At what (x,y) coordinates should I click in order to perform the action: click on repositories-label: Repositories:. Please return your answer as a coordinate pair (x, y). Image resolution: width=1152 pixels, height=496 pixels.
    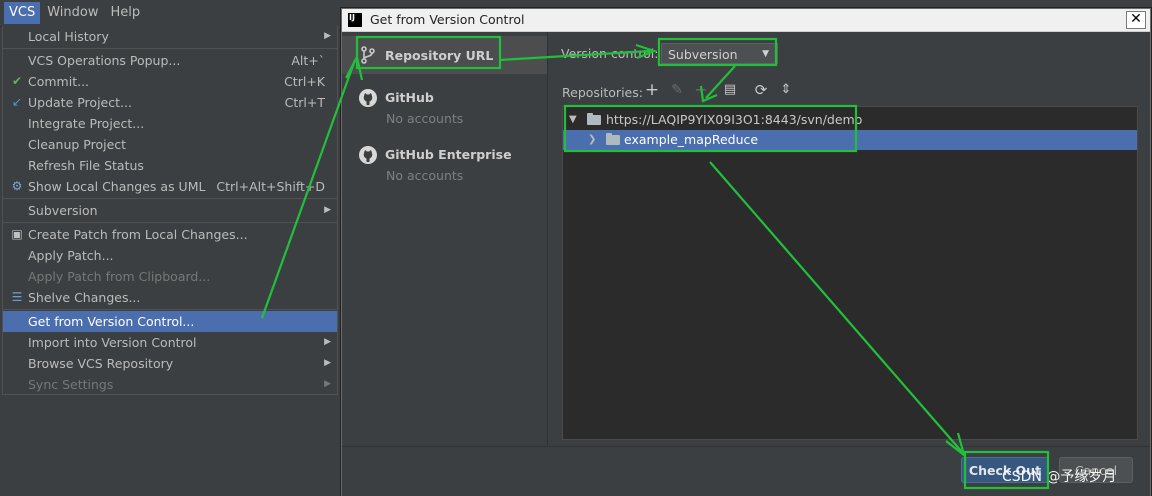
    Looking at the image, I should click on (602, 92).